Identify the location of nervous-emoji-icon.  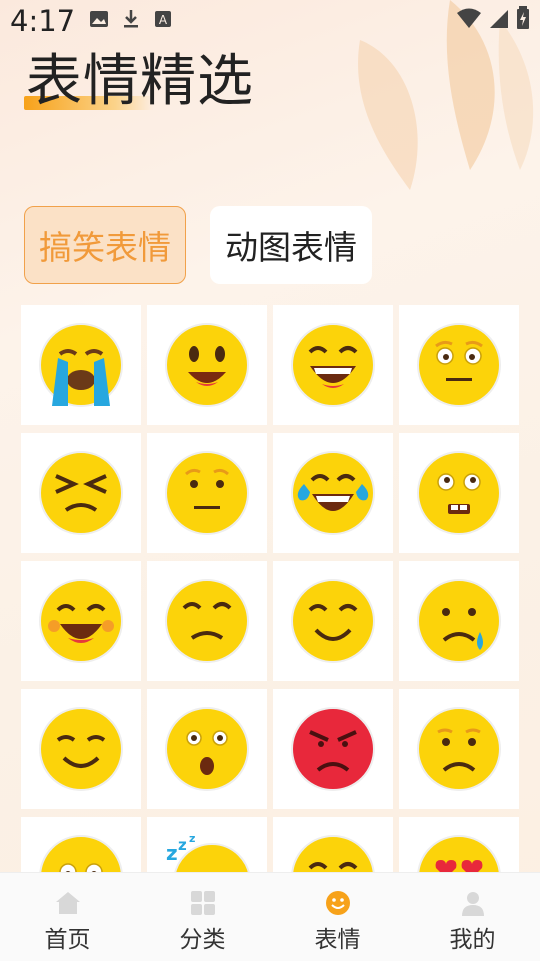
(459, 493).